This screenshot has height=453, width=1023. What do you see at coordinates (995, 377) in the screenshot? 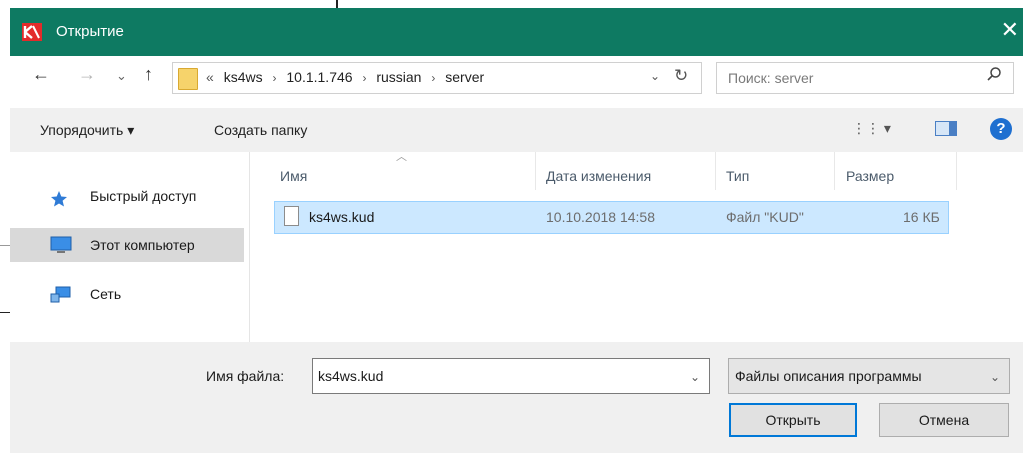
I see `filetype-chevron-down-icon: ⌄` at bounding box center [995, 377].